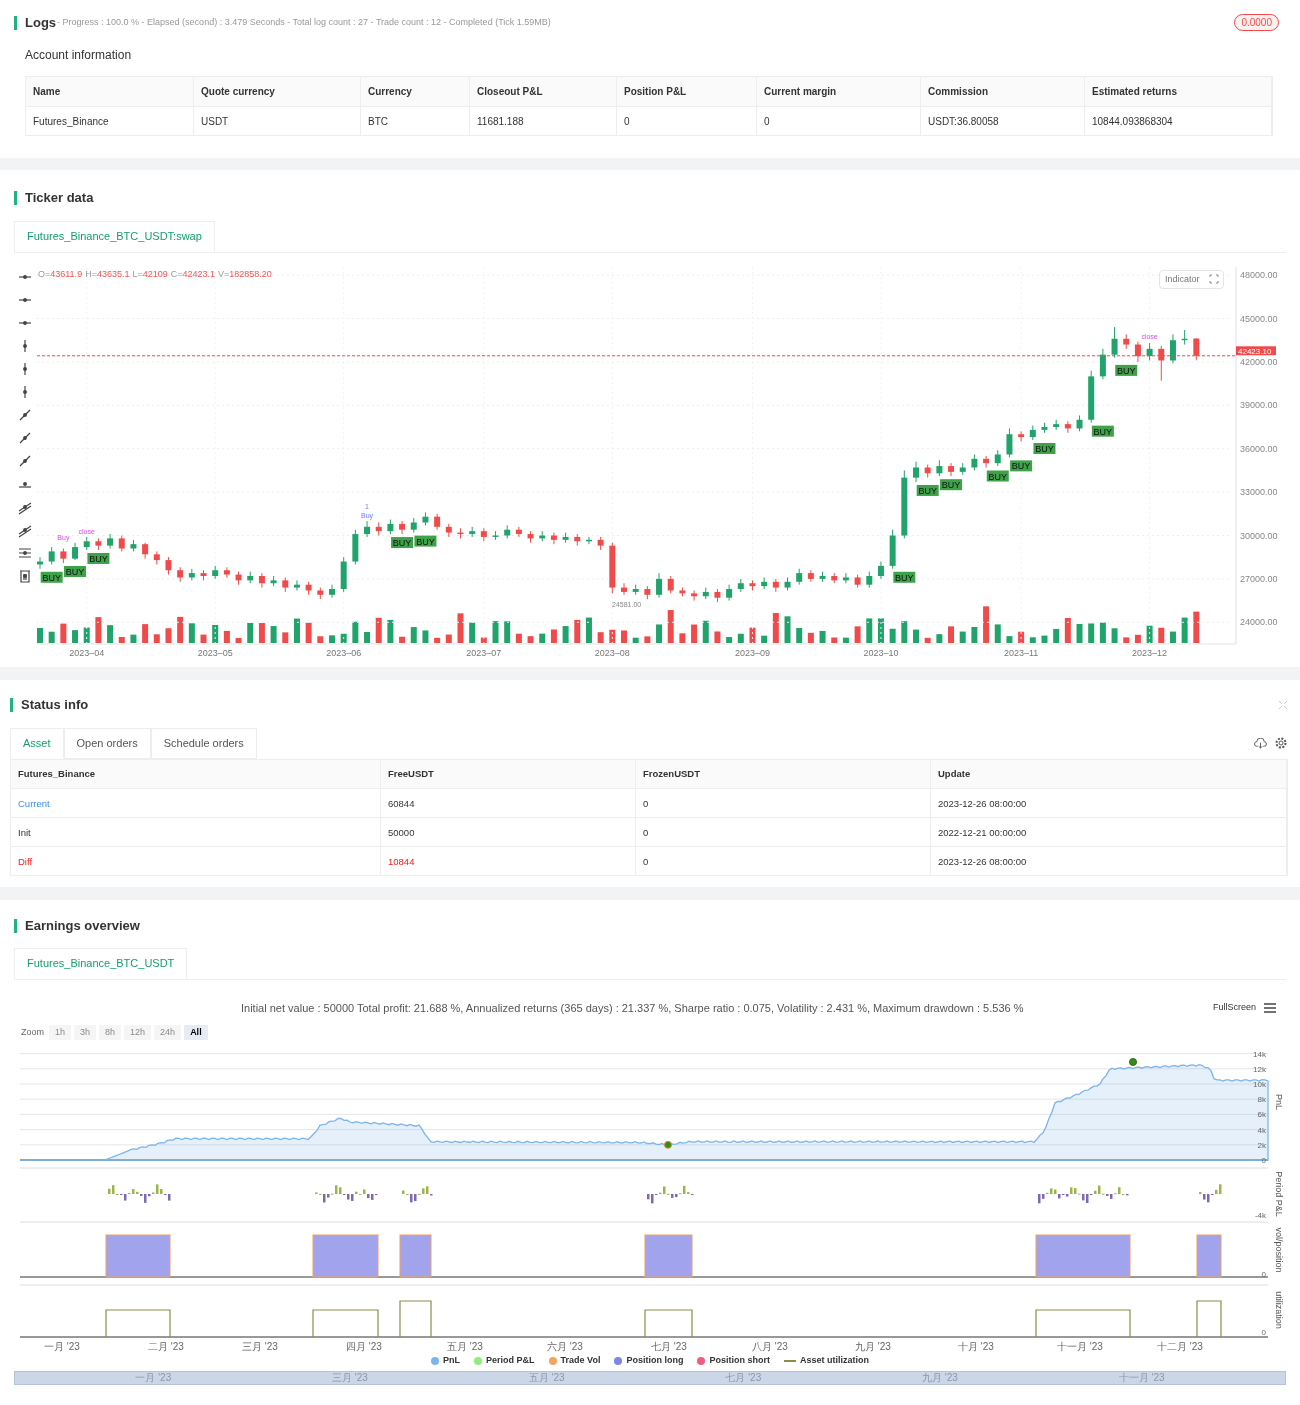  I want to click on zoom-button: All, so click(196, 1032).